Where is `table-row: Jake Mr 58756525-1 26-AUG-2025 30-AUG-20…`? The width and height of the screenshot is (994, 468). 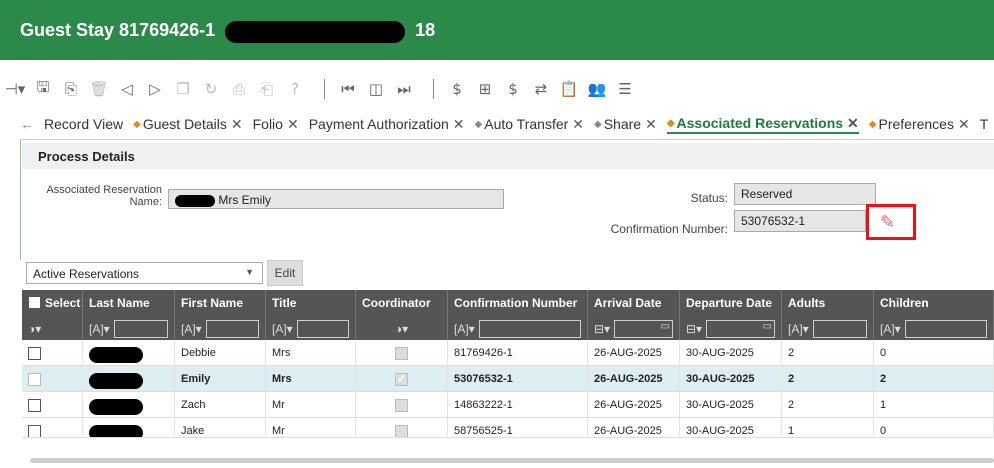
table-row: Jake Mr 58756525-1 26-AUG-2025 30-AUG-20… is located at coordinates (508, 428).